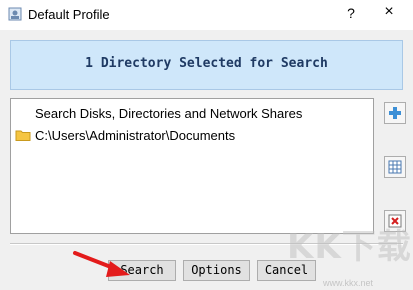  What do you see at coordinates (206, 15) in the screenshot?
I see `title-bar: Default Profile ? ×` at bounding box center [206, 15].